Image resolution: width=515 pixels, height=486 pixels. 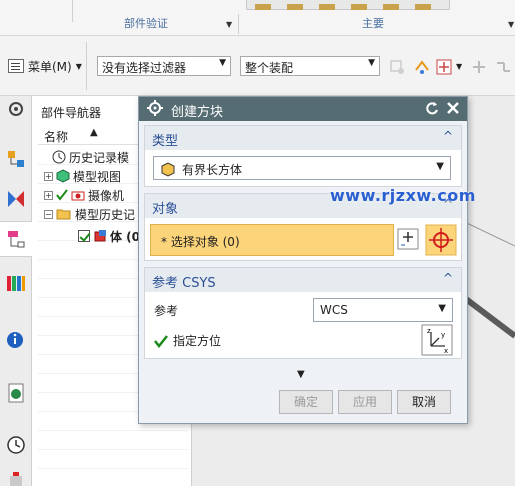 What do you see at coordinates (422, 67) in the screenshot?
I see `snap-arrow-icon` at bounding box center [422, 67].